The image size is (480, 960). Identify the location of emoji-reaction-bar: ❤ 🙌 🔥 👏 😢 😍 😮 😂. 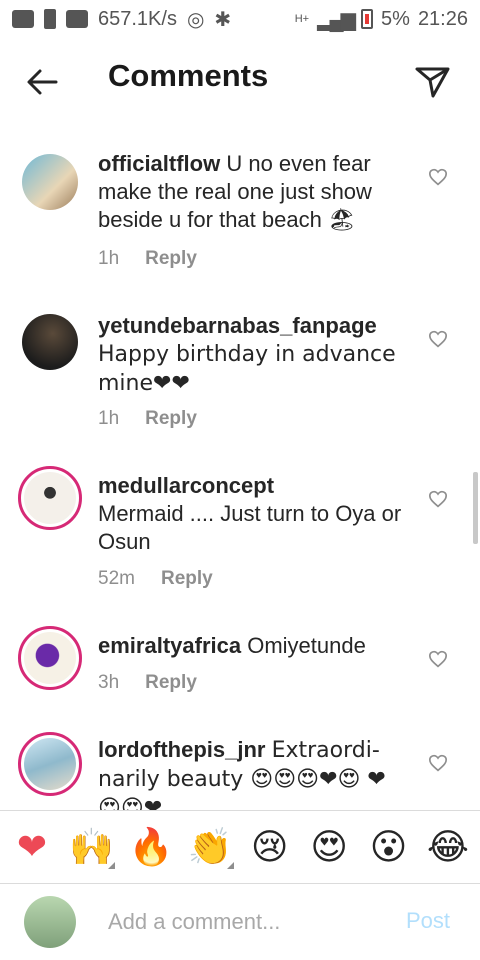
(240, 847).